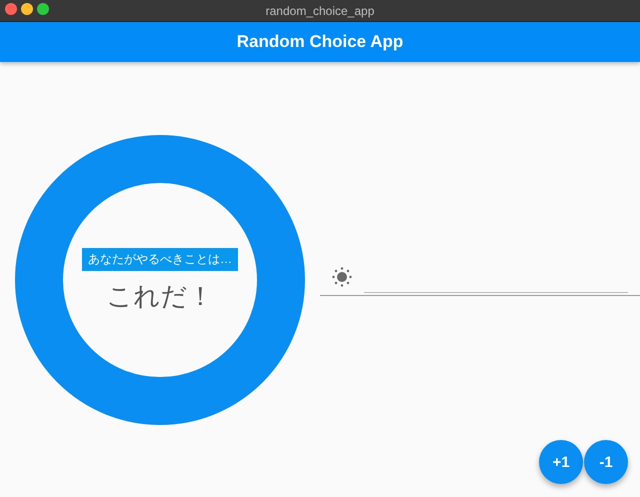 The image size is (640, 497). What do you see at coordinates (320, 42) in the screenshot?
I see `app-title: Random Choice App` at bounding box center [320, 42].